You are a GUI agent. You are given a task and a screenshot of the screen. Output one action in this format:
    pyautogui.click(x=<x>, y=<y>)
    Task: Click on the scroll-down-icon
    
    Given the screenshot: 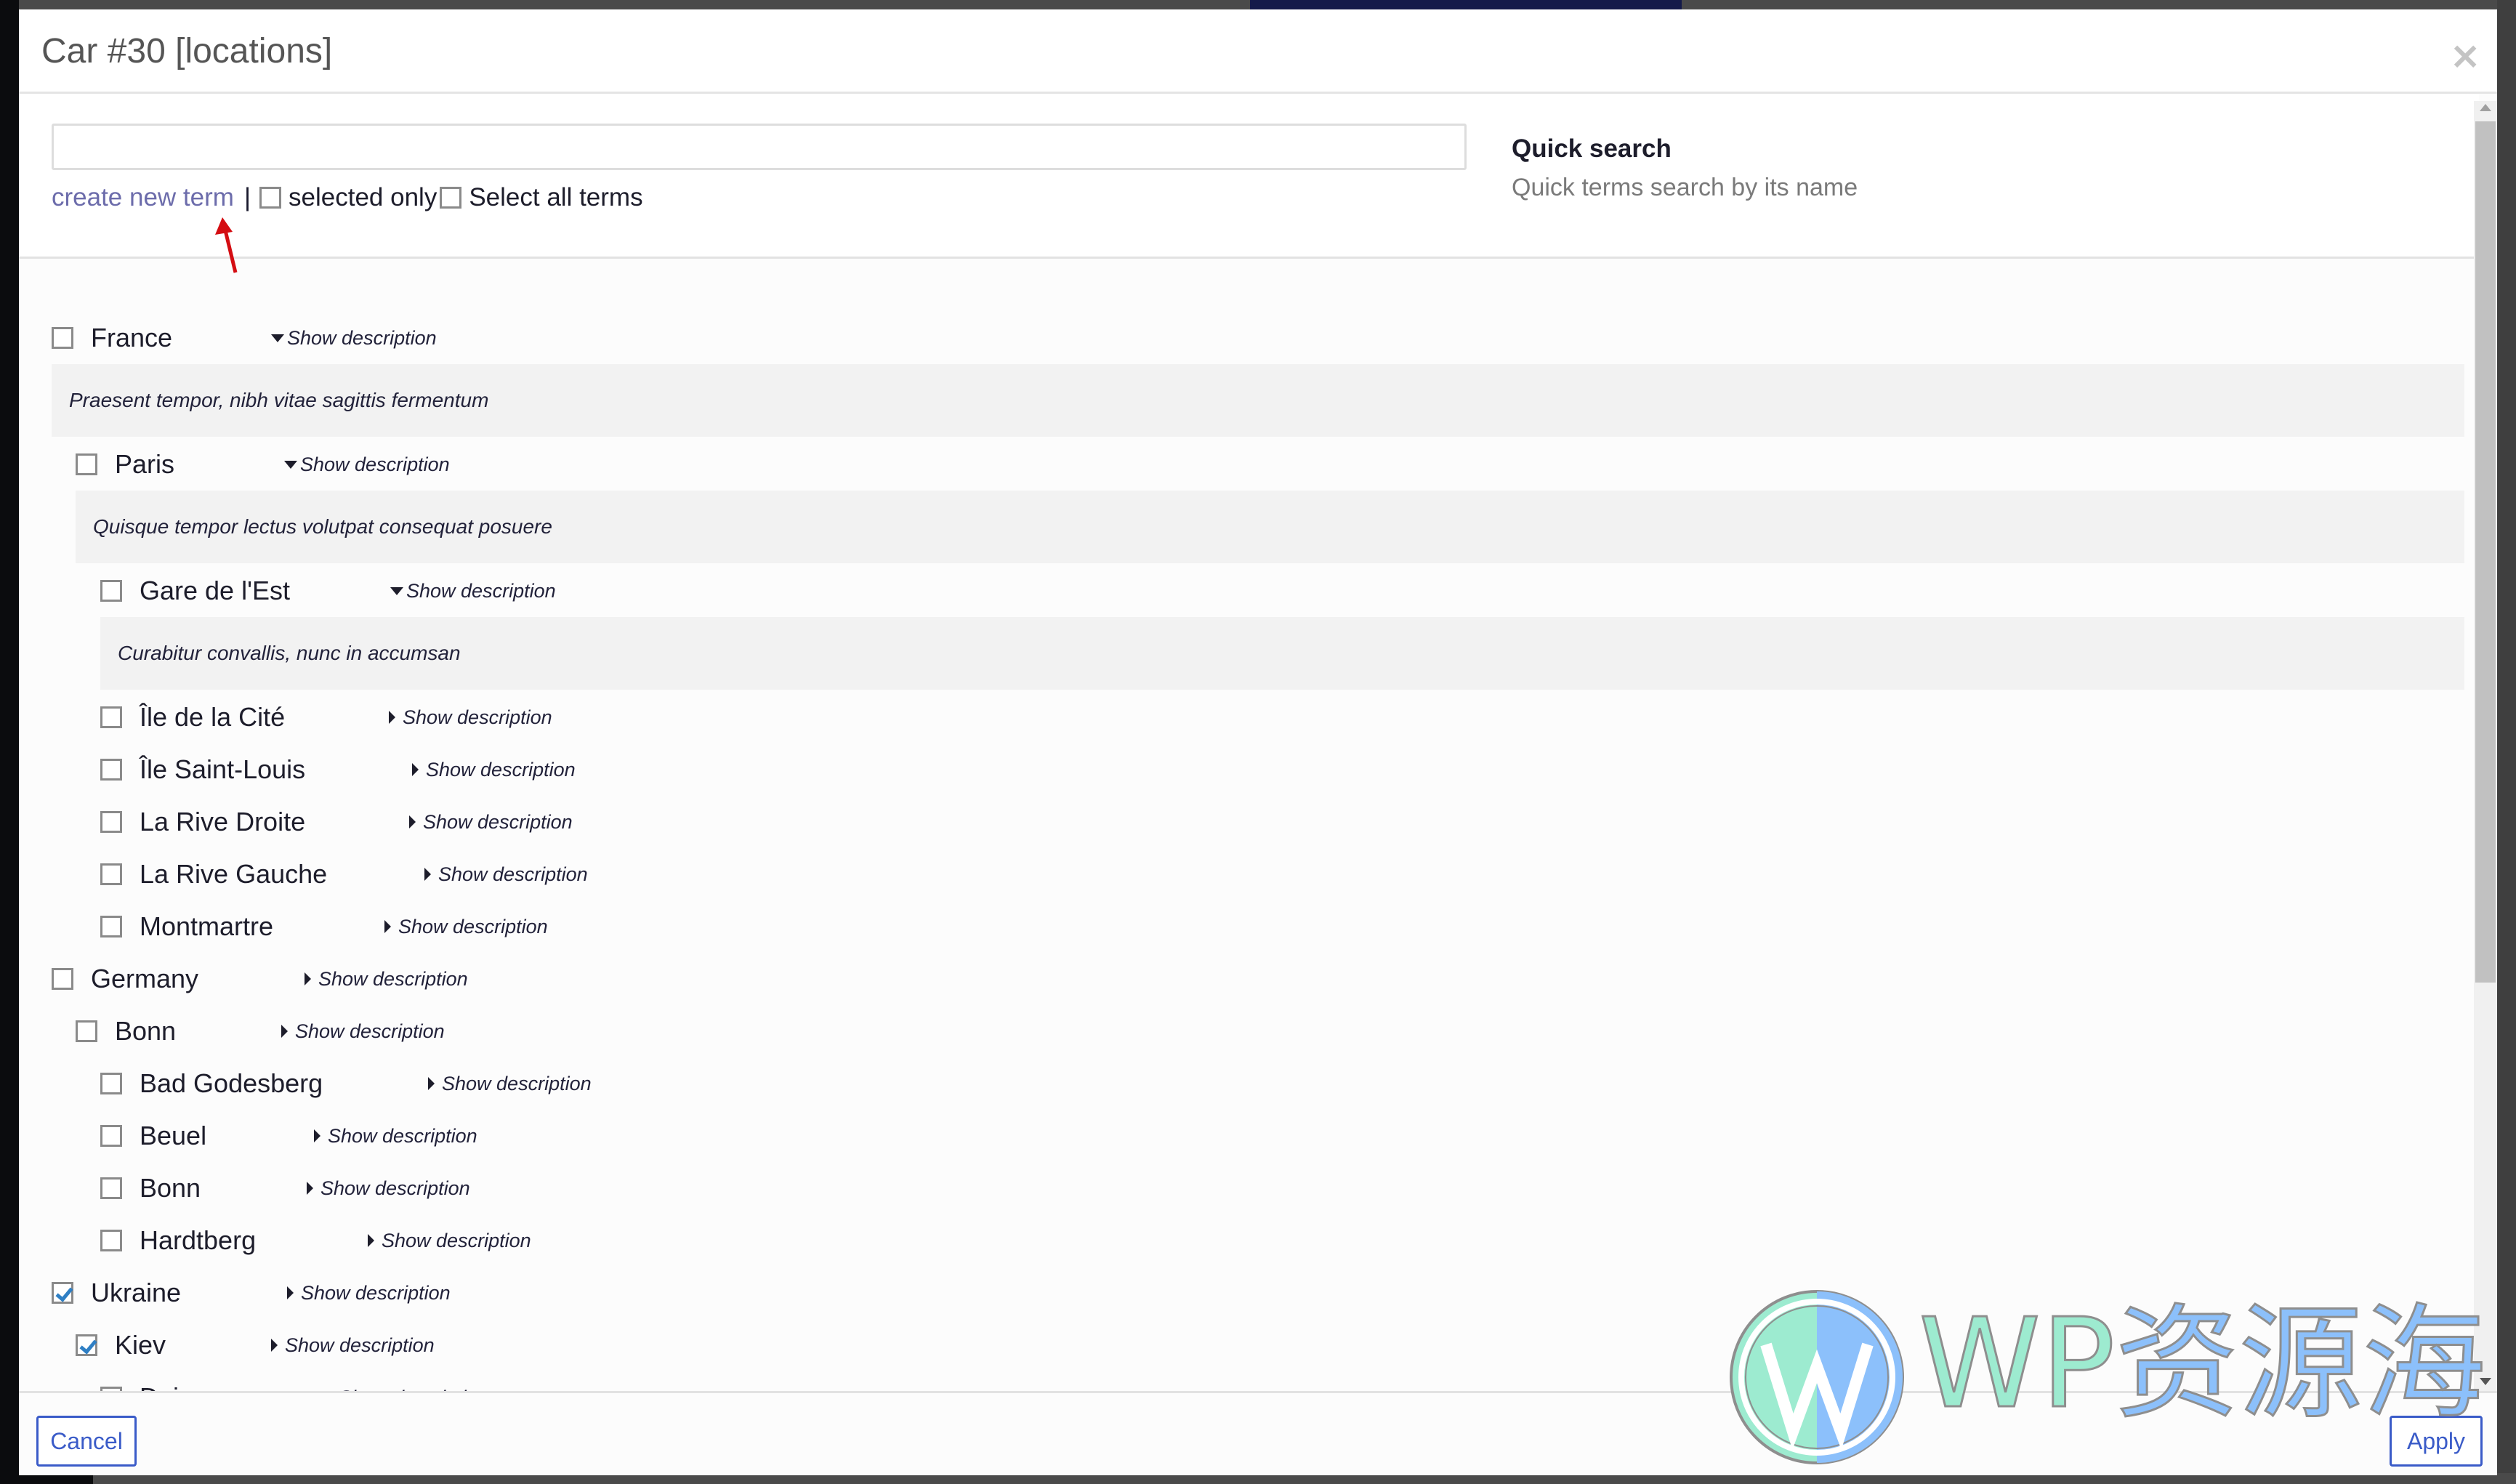 What is the action you would take?
    pyautogui.click(x=2485, y=1382)
    